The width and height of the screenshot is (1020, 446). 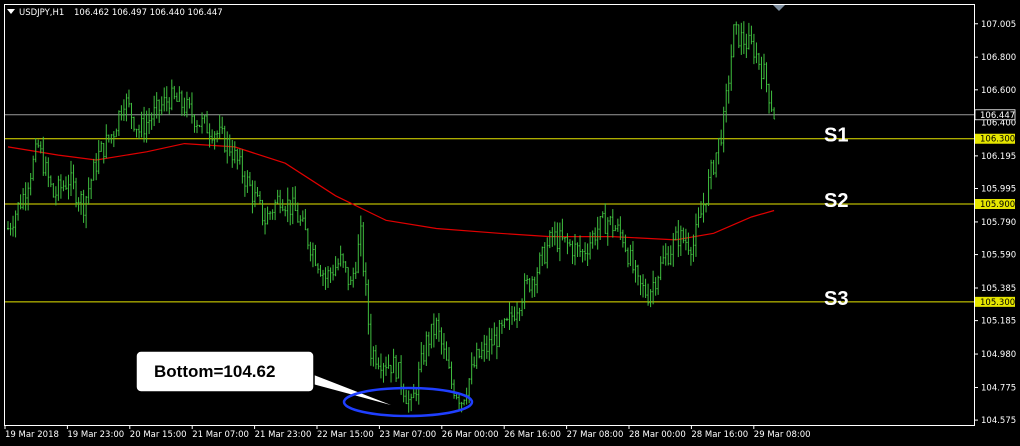 What do you see at coordinates (998, 256) in the screenshot?
I see `y-tick-label: 105.590` at bounding box center [998, 256].